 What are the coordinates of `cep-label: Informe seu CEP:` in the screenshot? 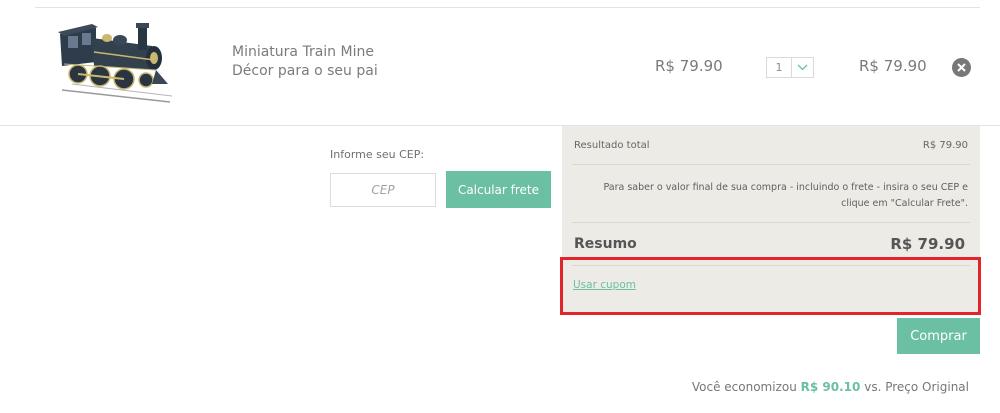 It's located at (377, 154).